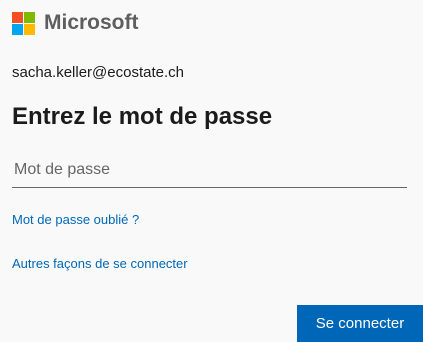 The image size is (423, 342). Describe the element at coordinates (75, 219) in the screenshot. I see `forgot-password-link: Mot de passe oublié ?` at that location.